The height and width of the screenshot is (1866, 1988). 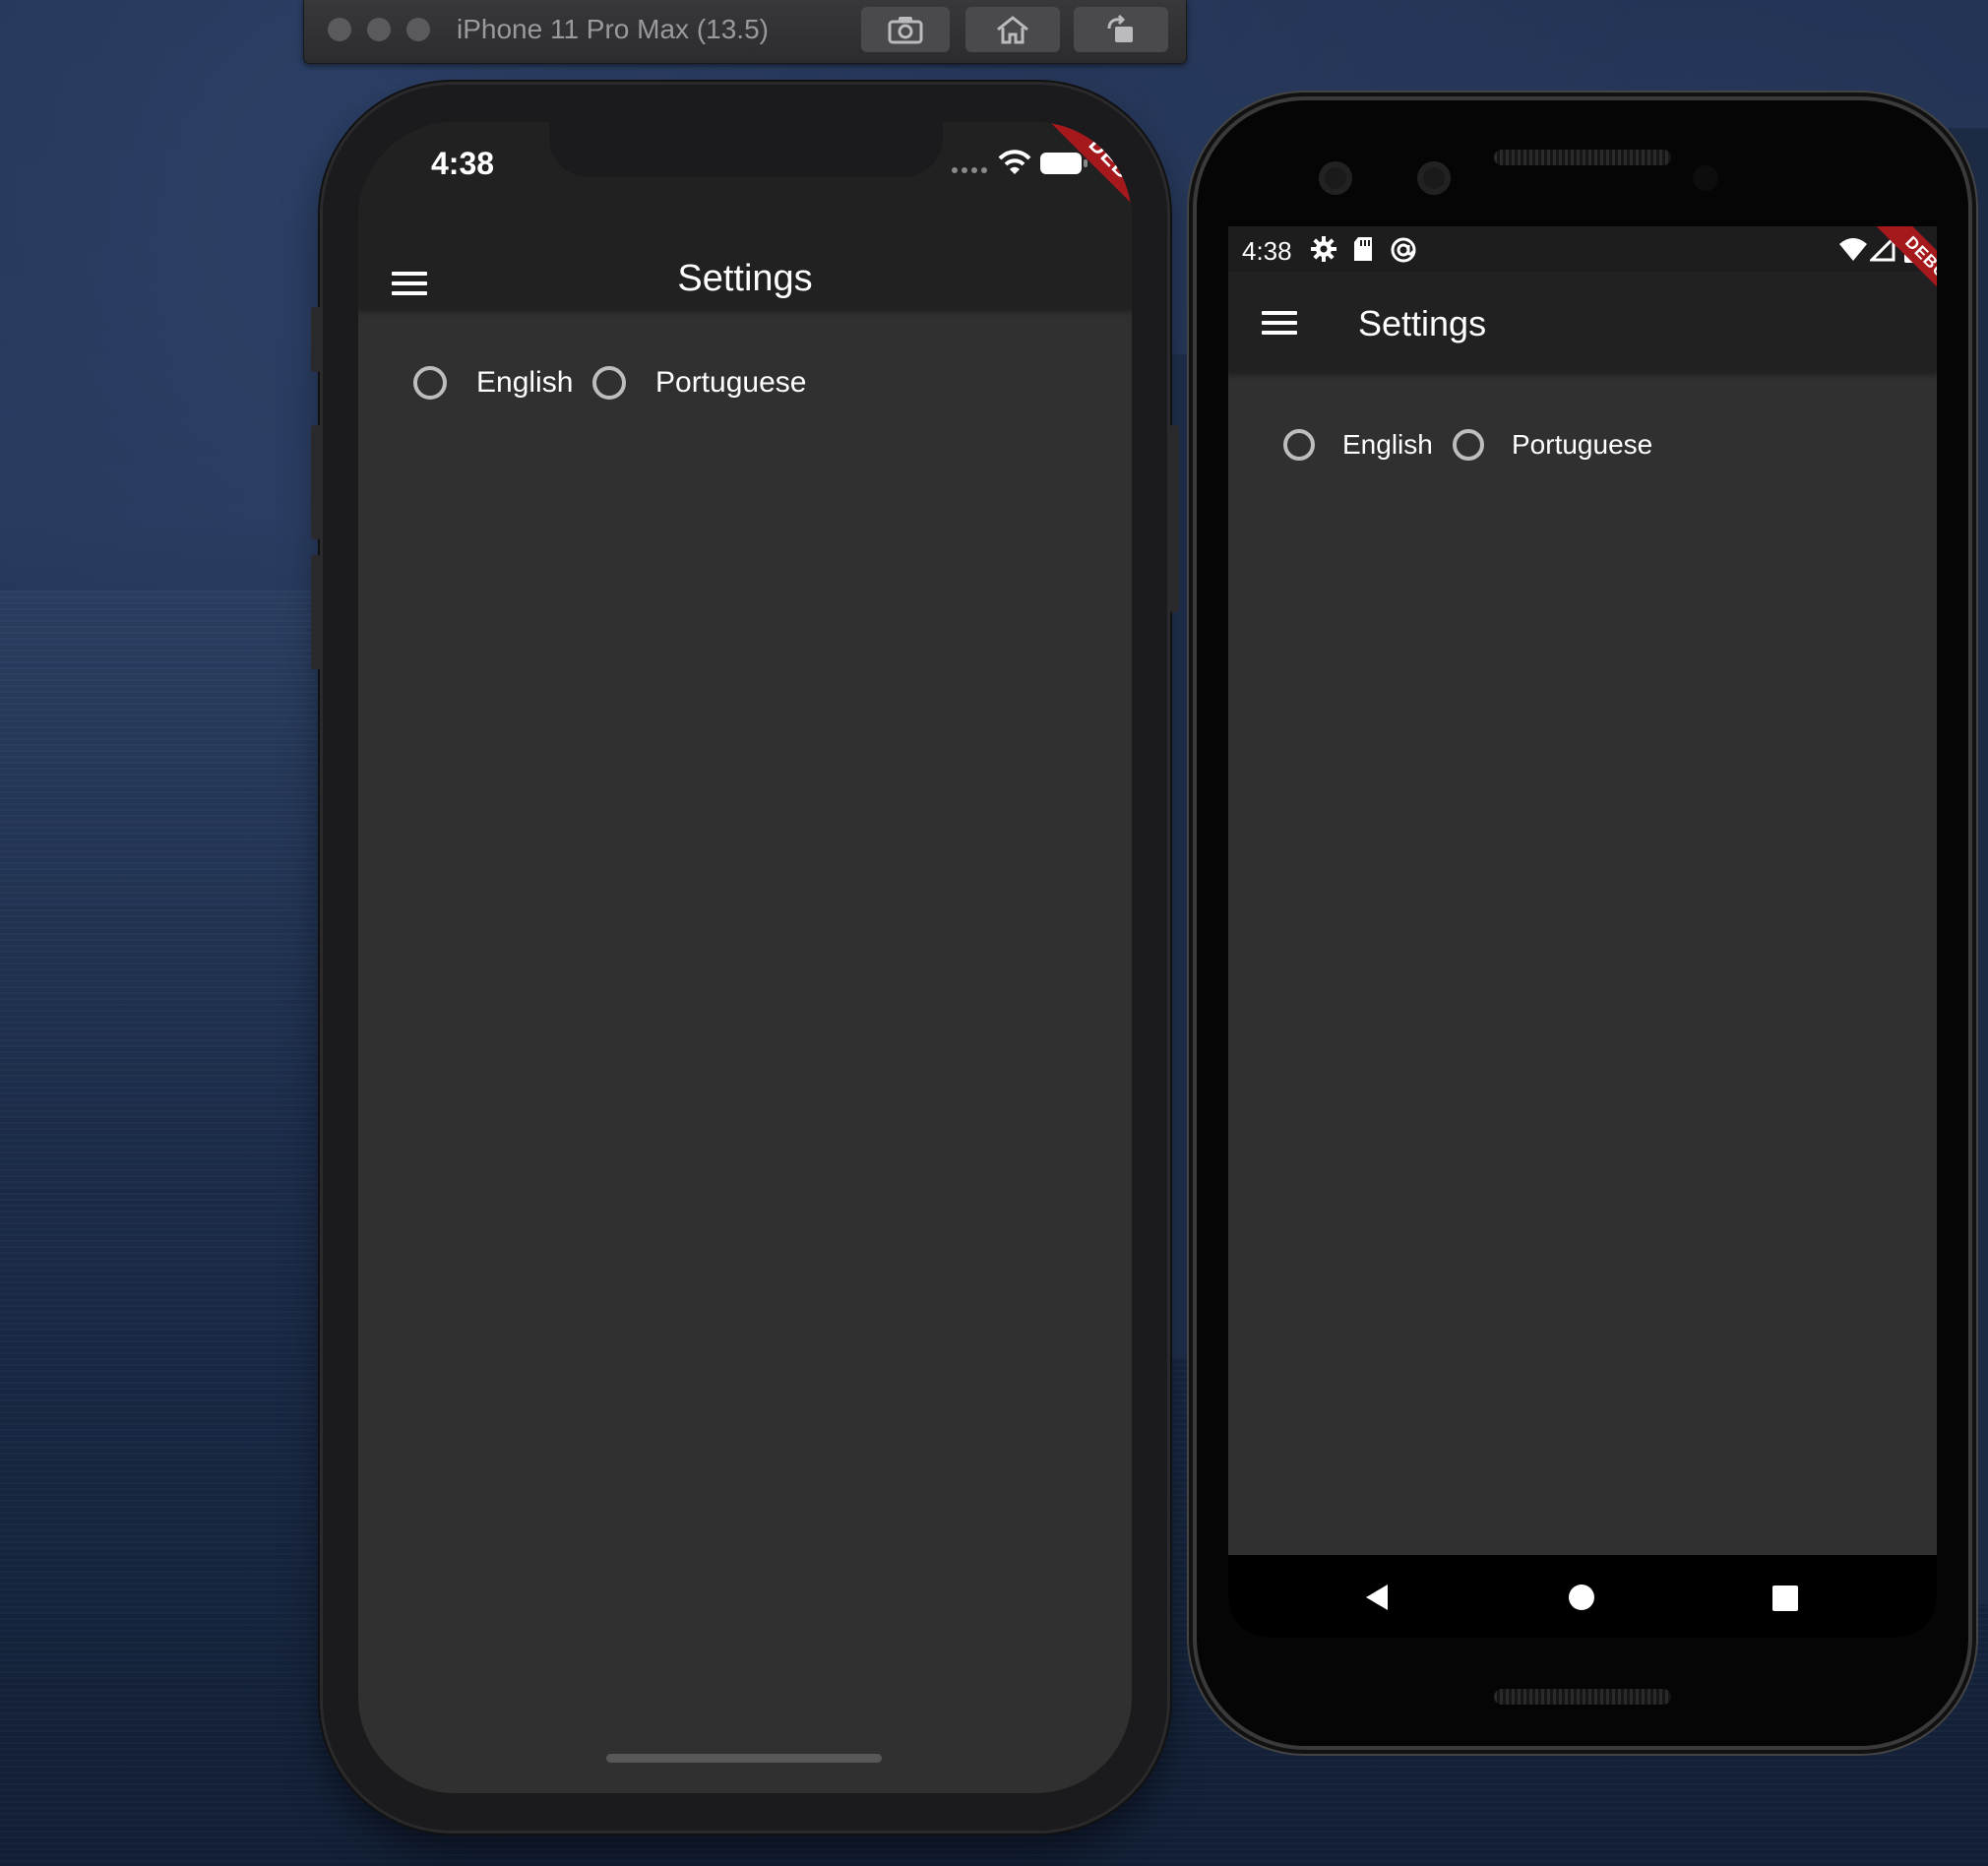 I want to click on screenshot-button, so click(x=905, y=30).